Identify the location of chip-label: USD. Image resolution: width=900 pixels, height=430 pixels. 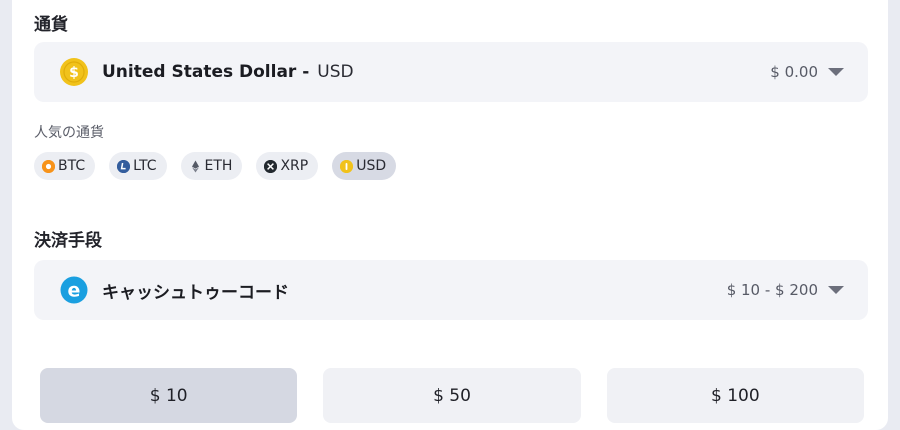
(371, 166).